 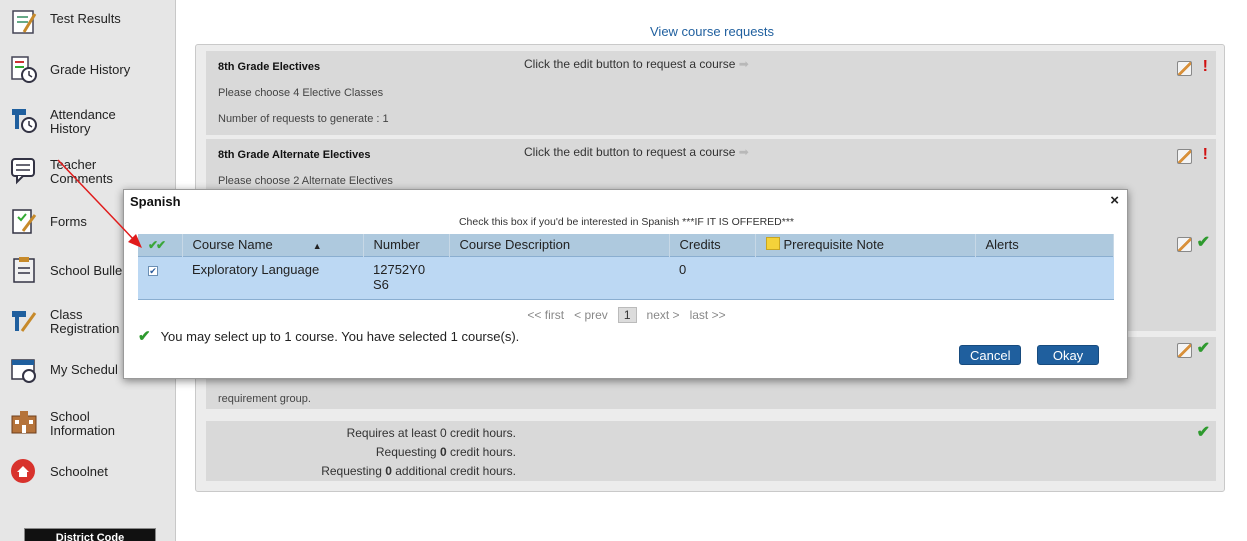 I want to click on sidebar-item-grade-history: Grade History, so click(x=88, y=70).